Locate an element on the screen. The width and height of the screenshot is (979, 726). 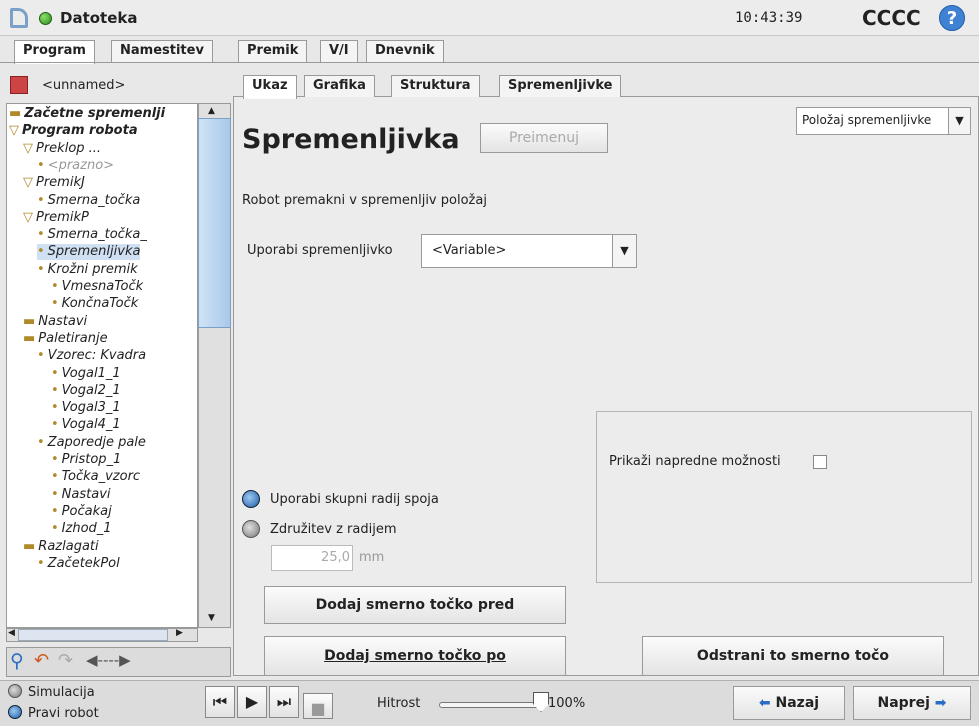
file-menu: Datoteka is located at coordinates (99, 18).